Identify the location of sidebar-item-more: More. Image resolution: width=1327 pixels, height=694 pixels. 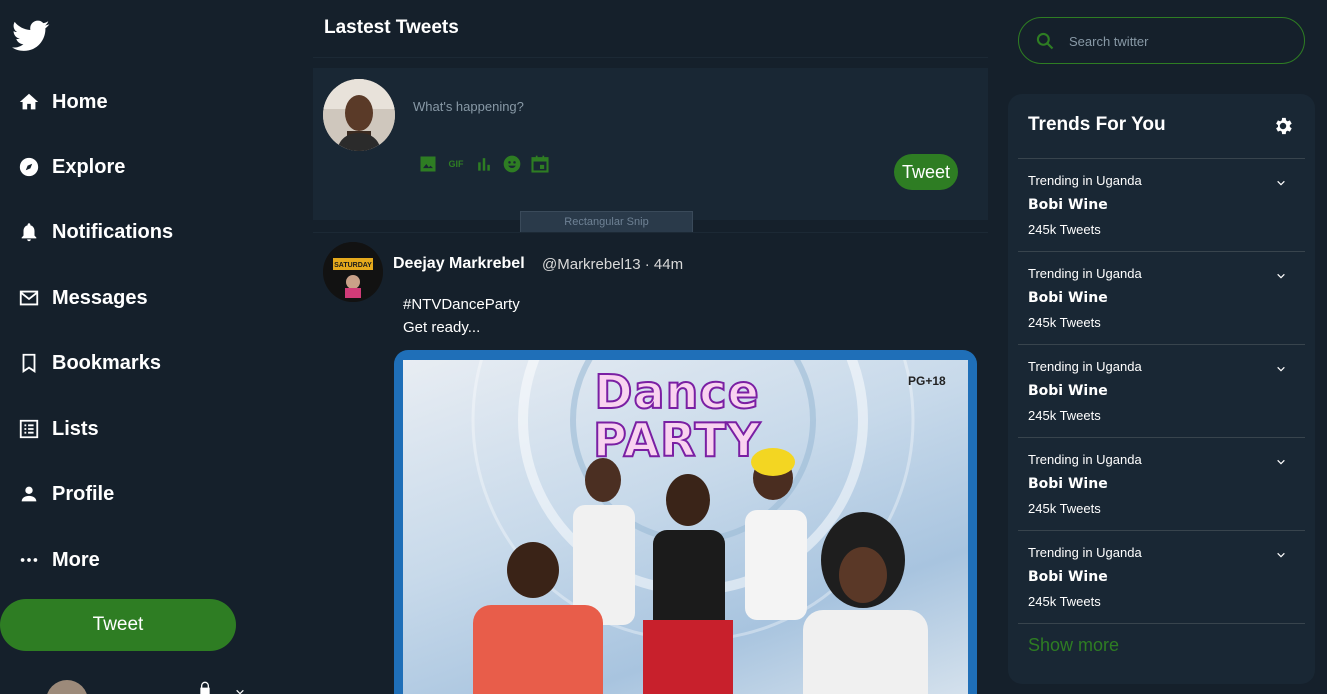
(58, 560).